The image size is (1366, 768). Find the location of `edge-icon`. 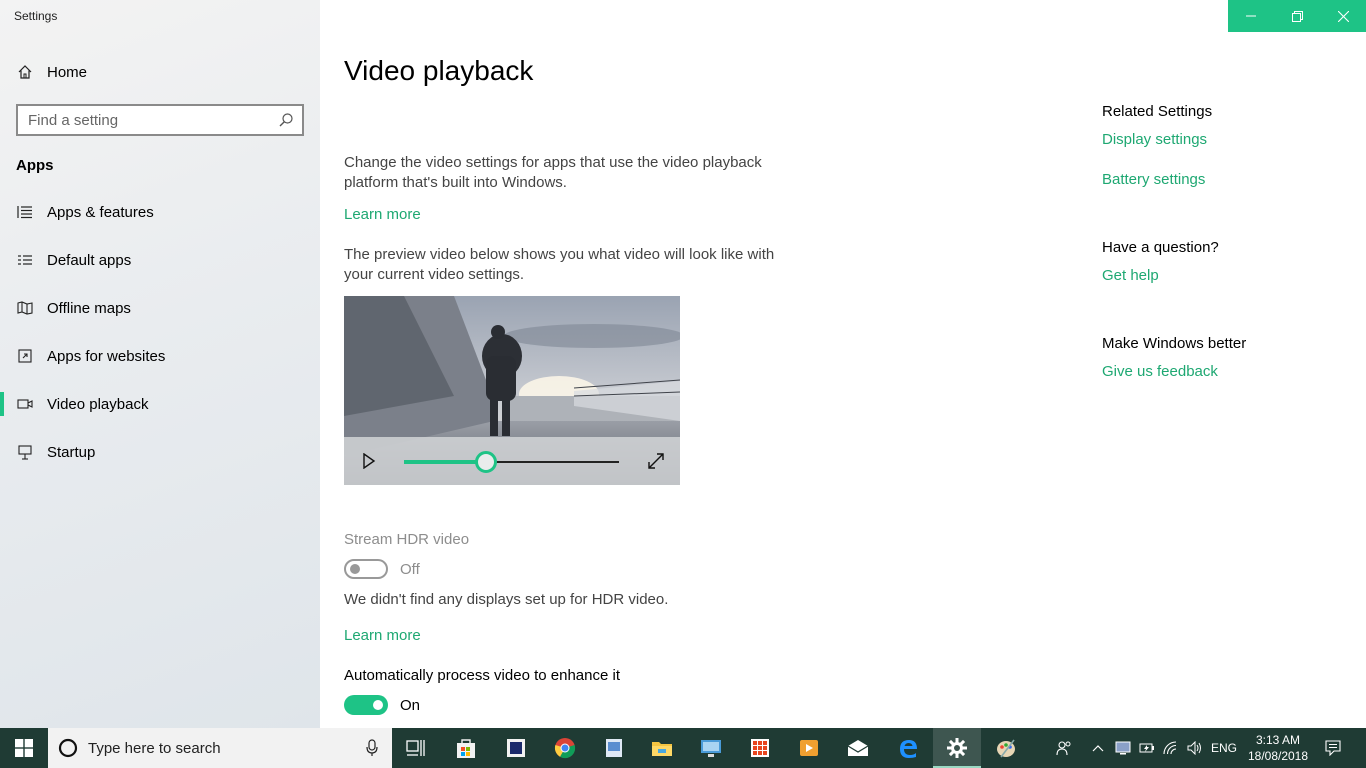

edge-icon is located at coordinates (908, 749).